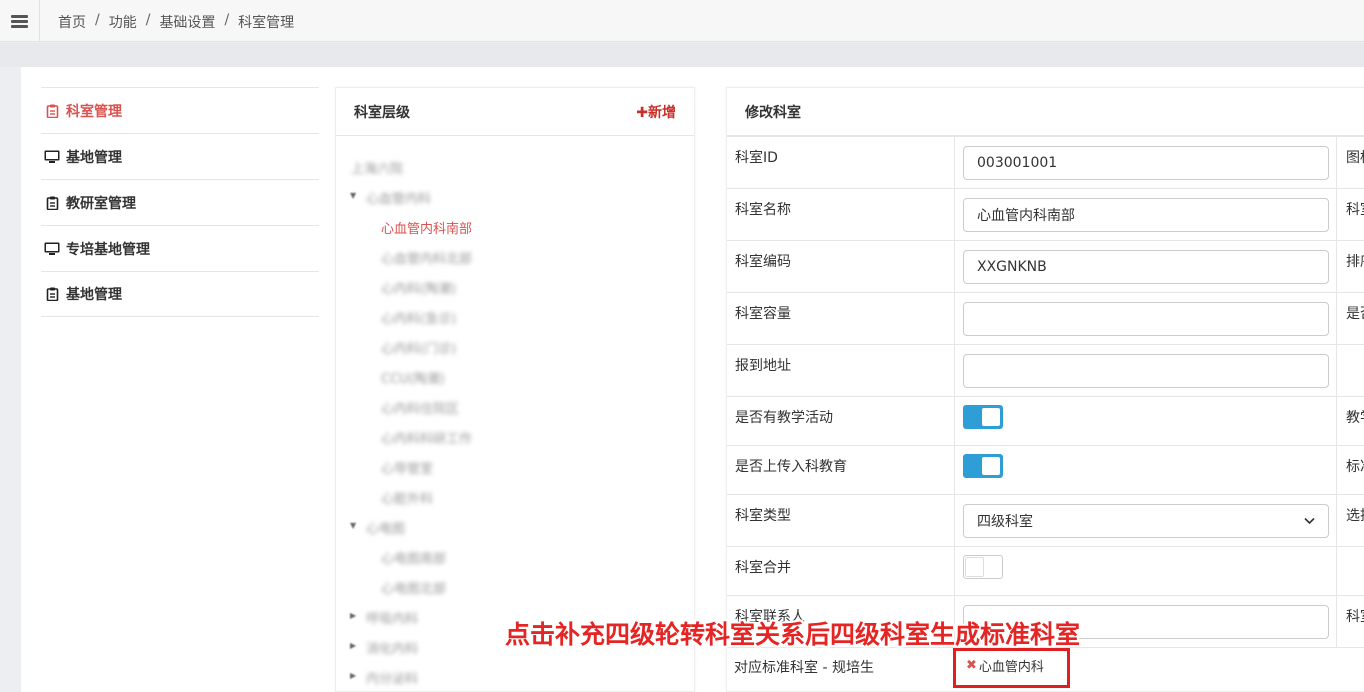  I want to click on tree-node: 心脏外科, so click(407, 497).